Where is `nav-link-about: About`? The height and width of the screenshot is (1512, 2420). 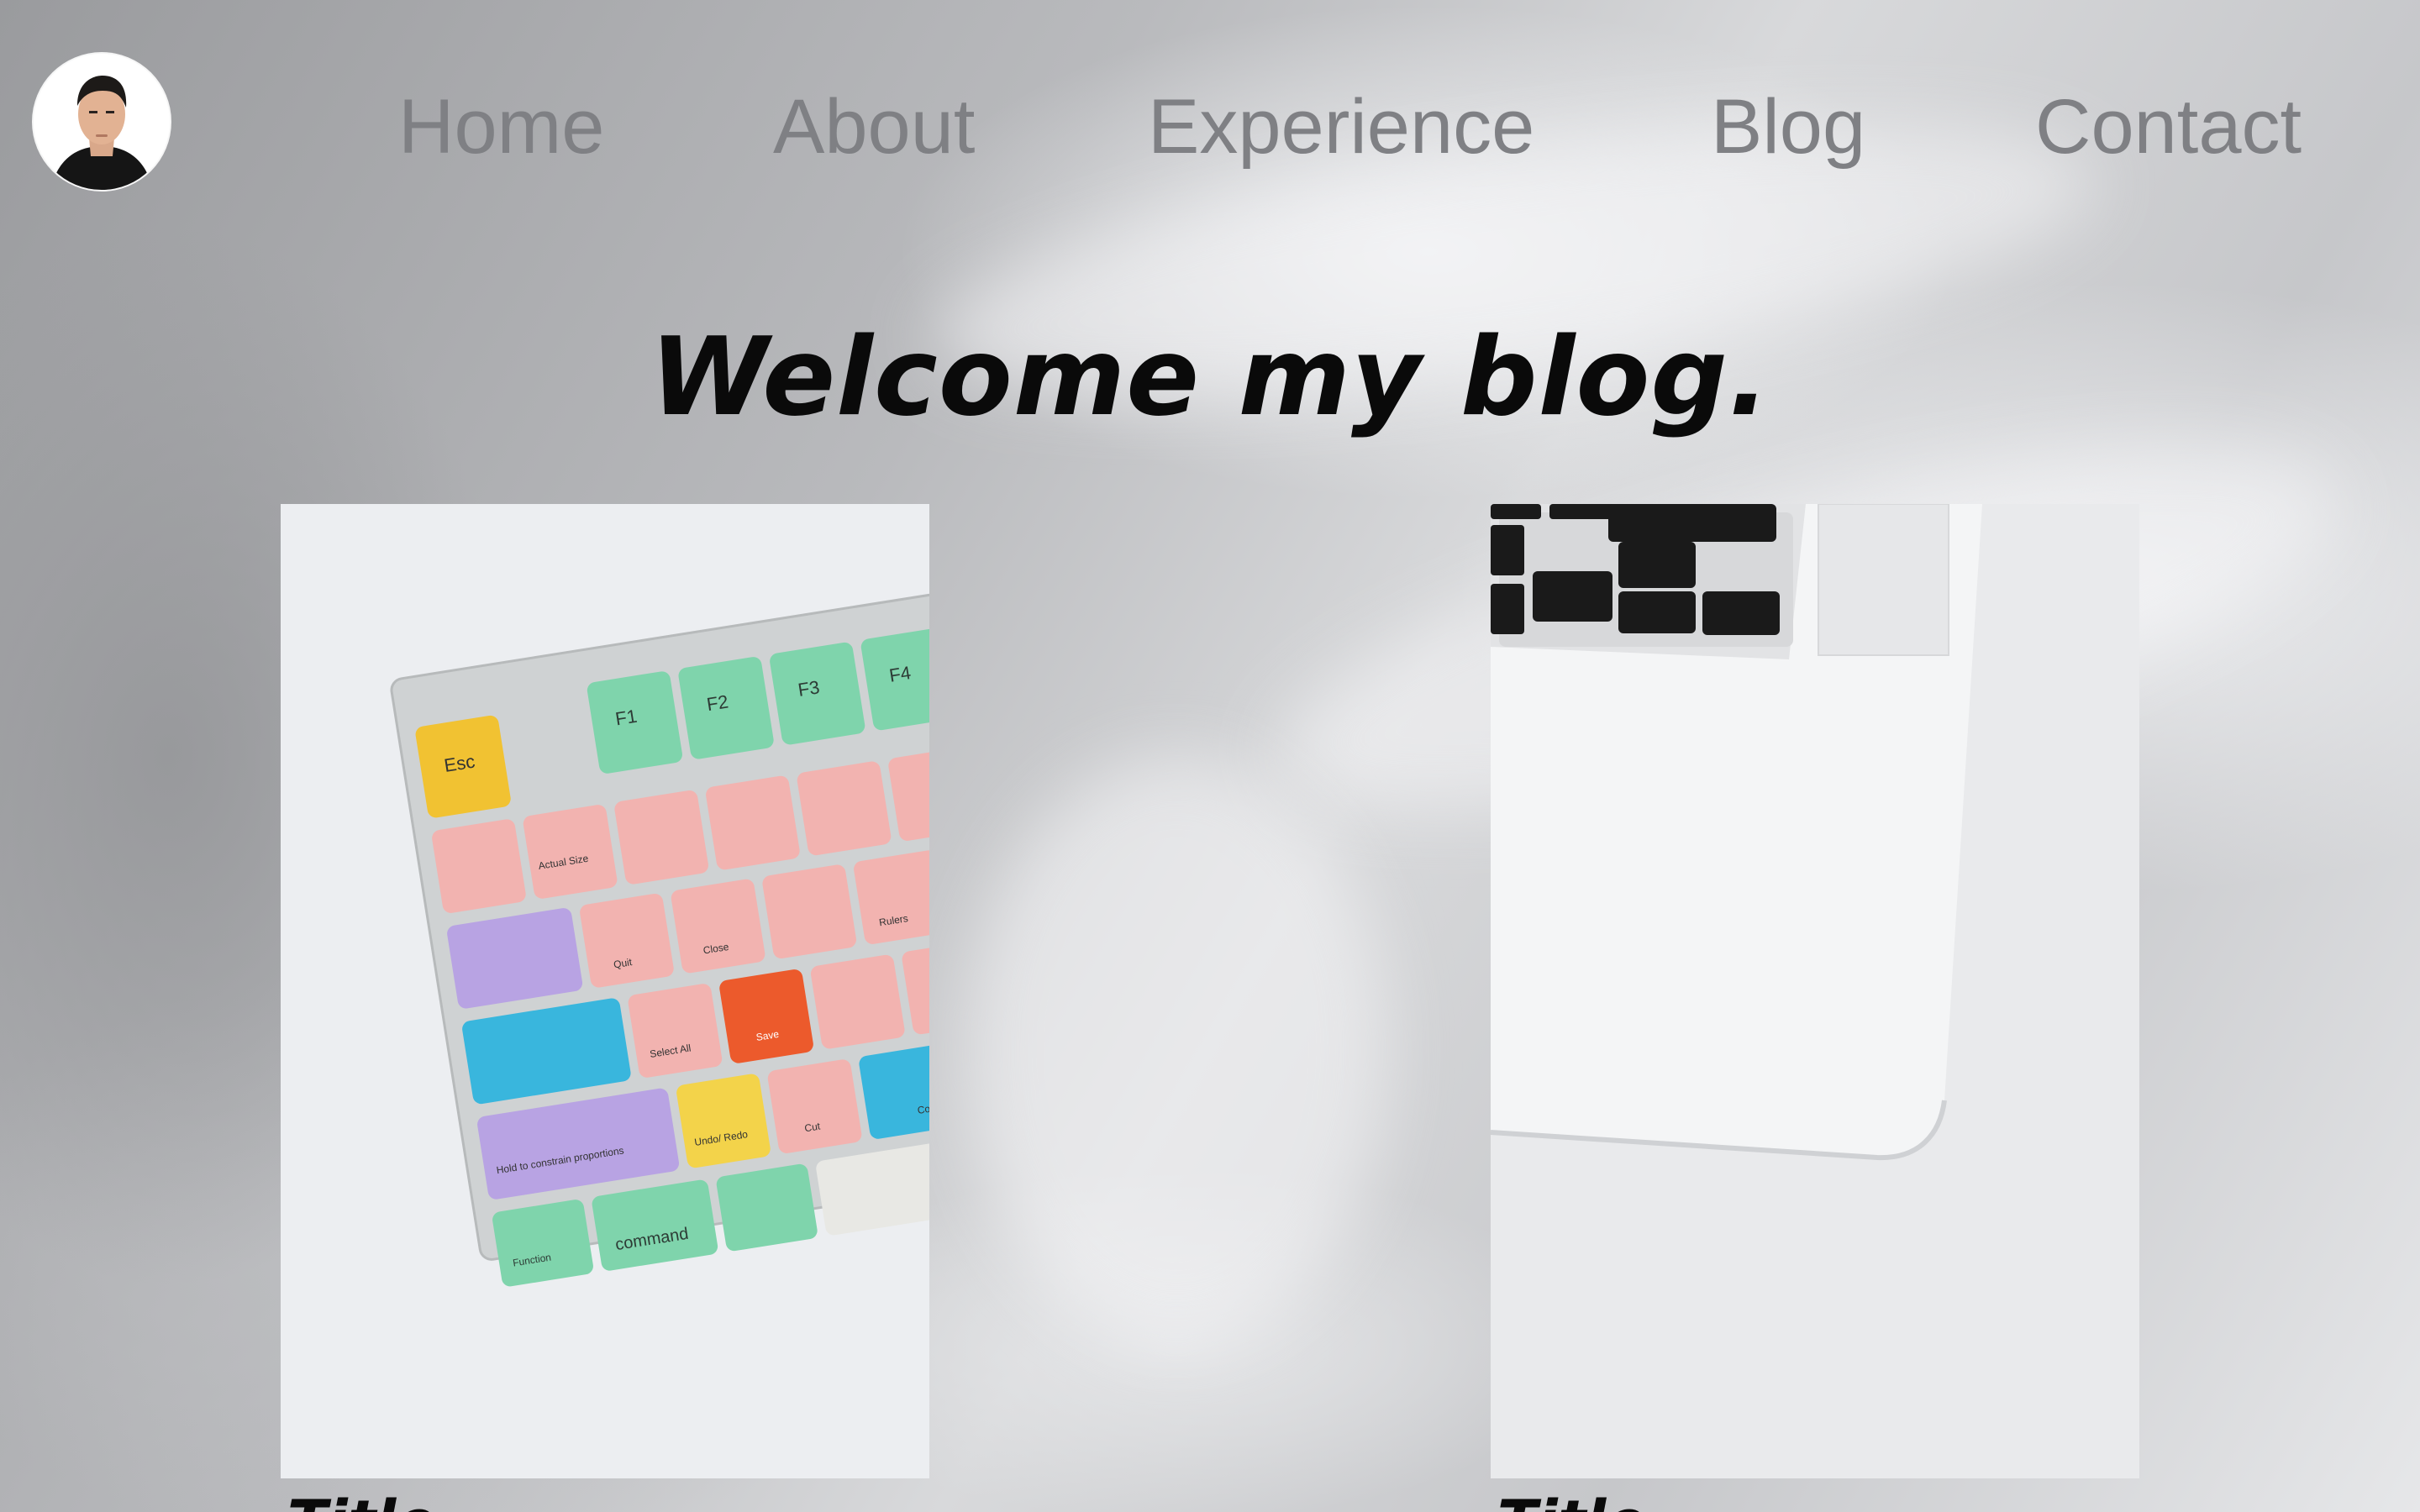 nav-link-about: About is located at coordinates (874, 127).